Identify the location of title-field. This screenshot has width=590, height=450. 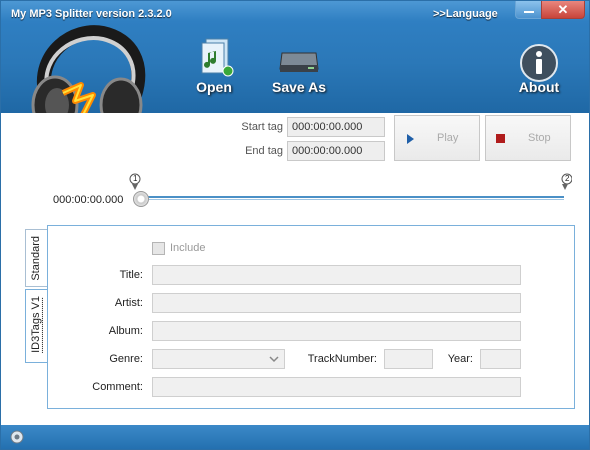
(336, 275).